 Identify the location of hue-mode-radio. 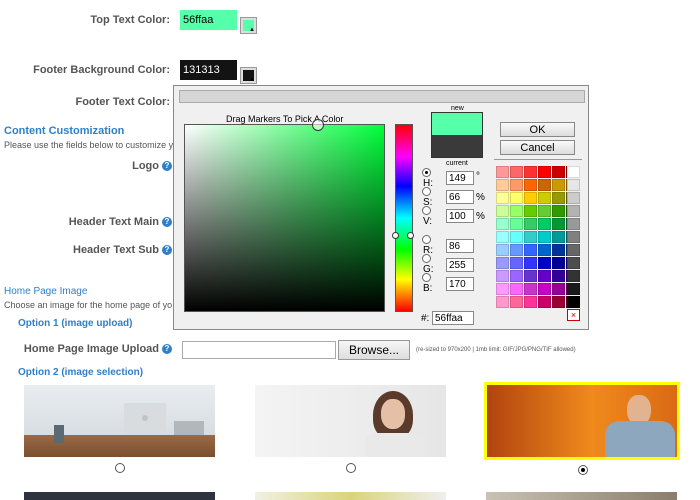
(426, 172).